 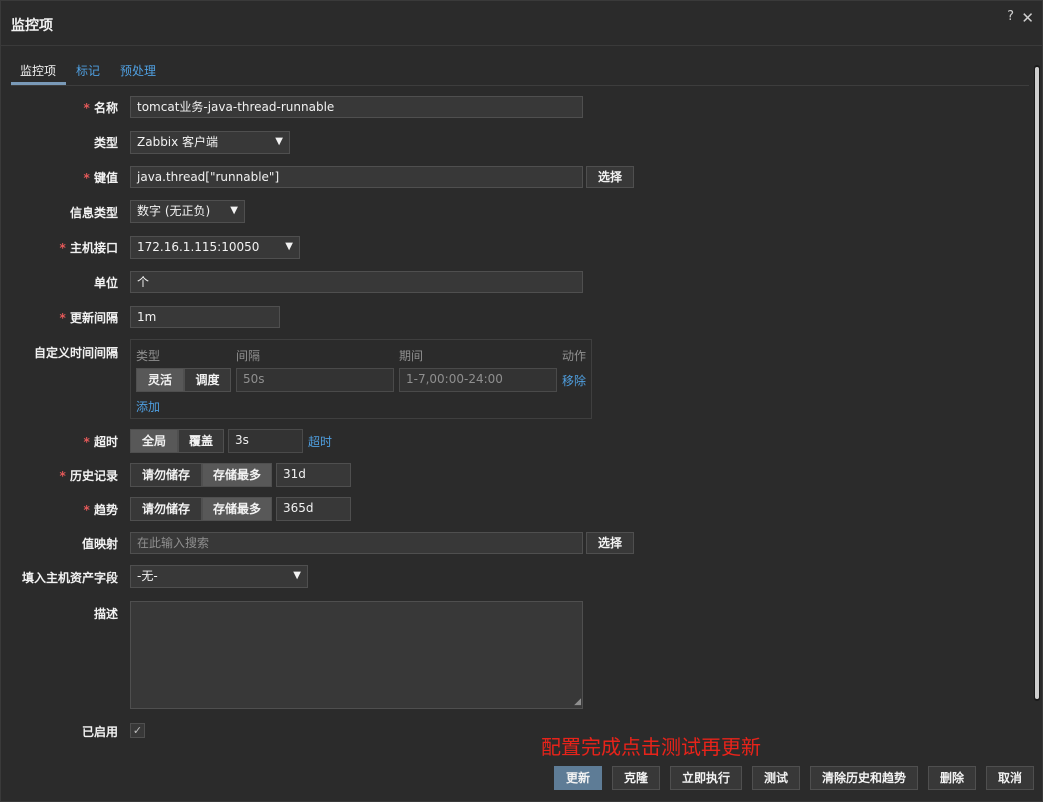 I want to click on name-input: tomcat业务-java-thread-runnable, so click(x=356, y=107).